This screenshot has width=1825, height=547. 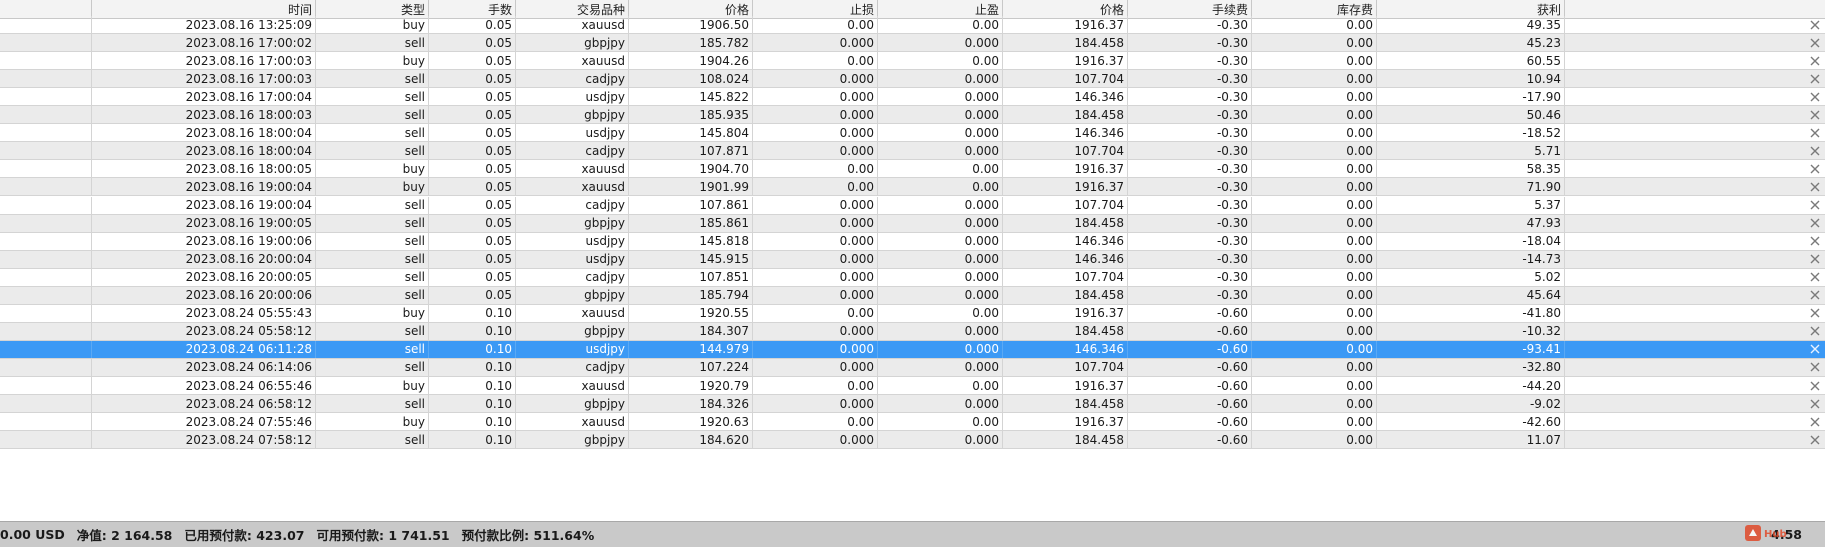 What do you see at coordinates (940, 43) in the screenshot?
I see `cell-tp: 0.000` at bounding box center [940, 43].